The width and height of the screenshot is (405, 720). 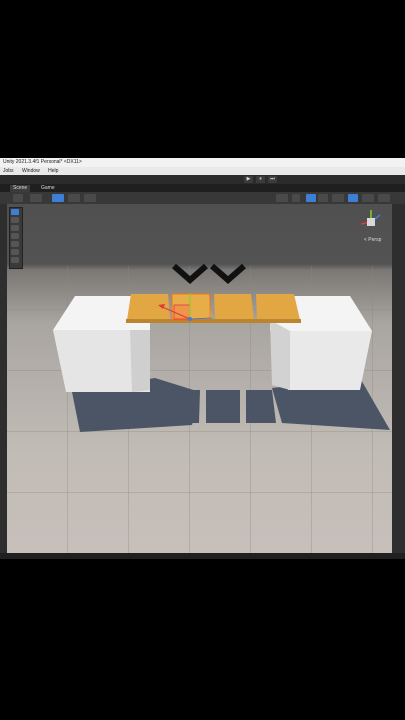 What do you see at coordinates (202, 556) in the screenshot?
I see `bottom-panel-edge` at bounding box center [202, 556].